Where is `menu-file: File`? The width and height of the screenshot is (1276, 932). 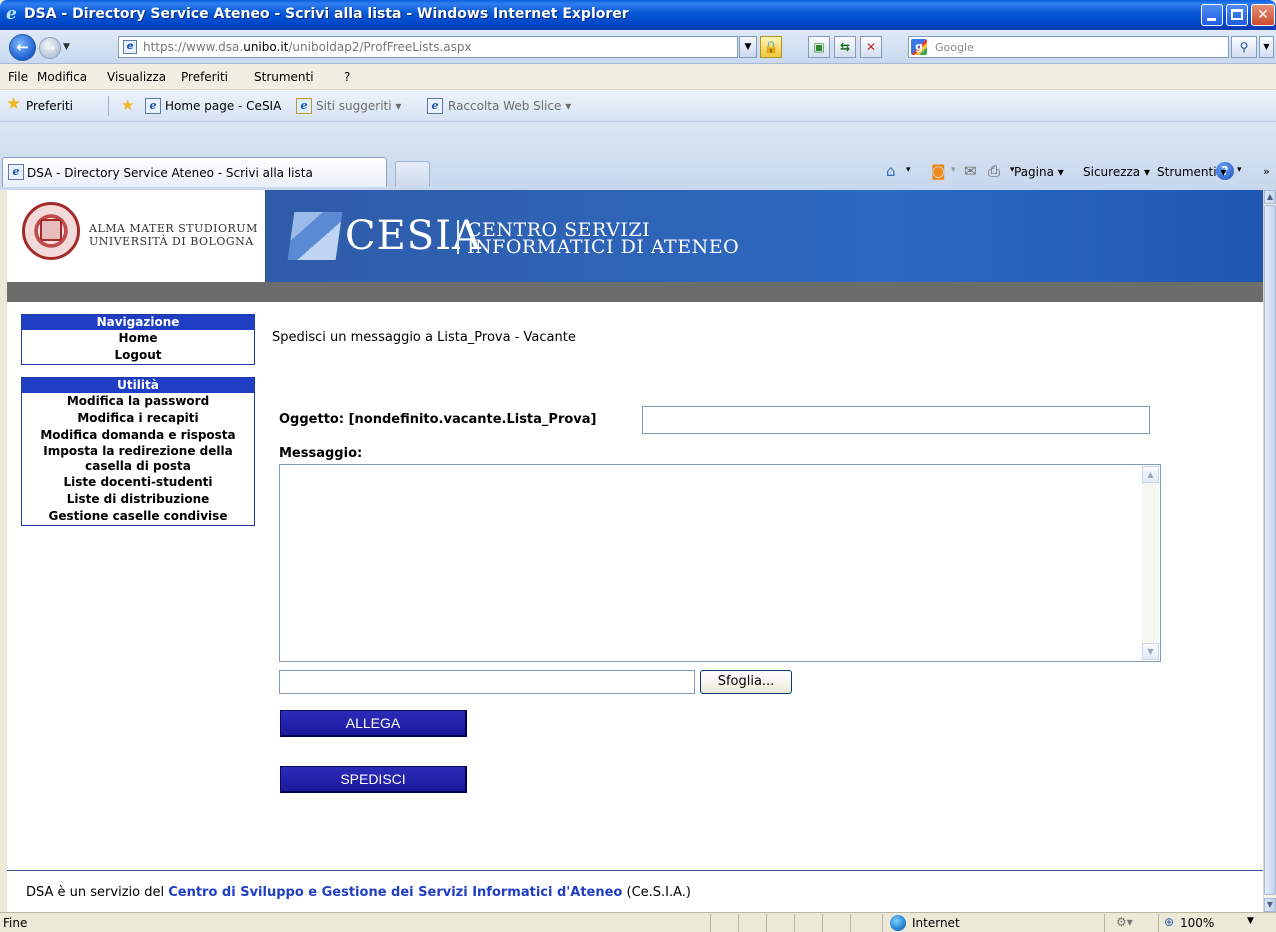
menu-file: File is located at coordinates (18, 77).